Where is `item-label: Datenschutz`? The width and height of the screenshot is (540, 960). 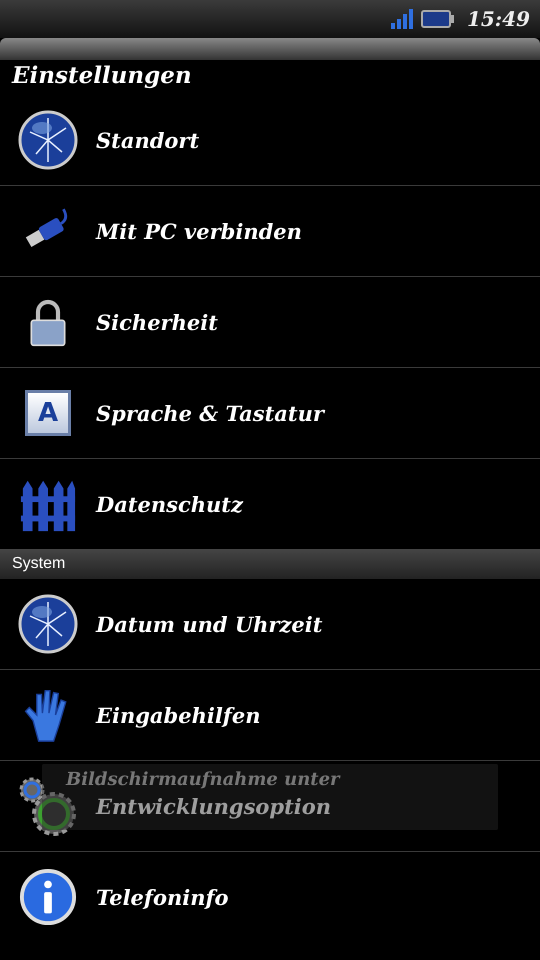
item-label: Datenschutz is located at coordinates (169, 504).